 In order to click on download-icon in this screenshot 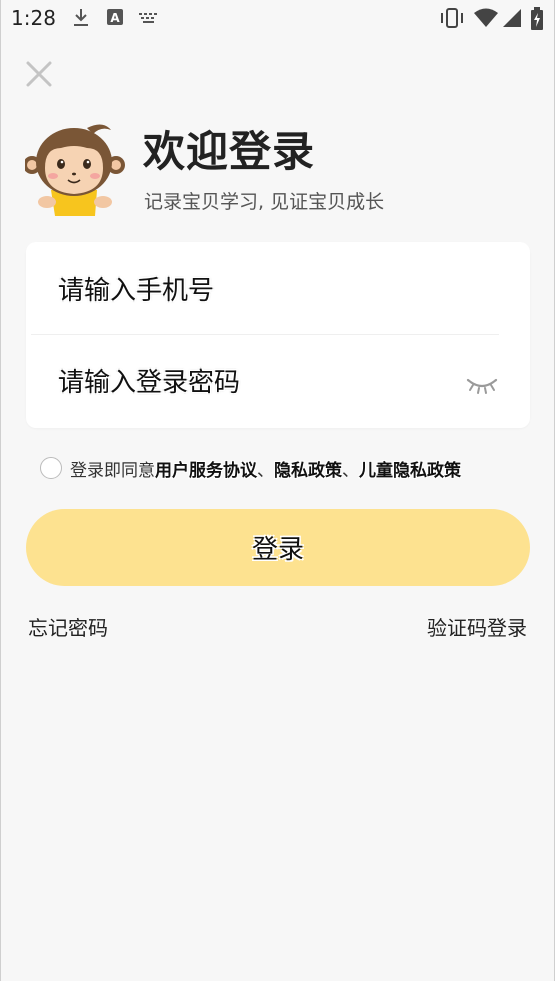, I will do `click(81, 17)`.